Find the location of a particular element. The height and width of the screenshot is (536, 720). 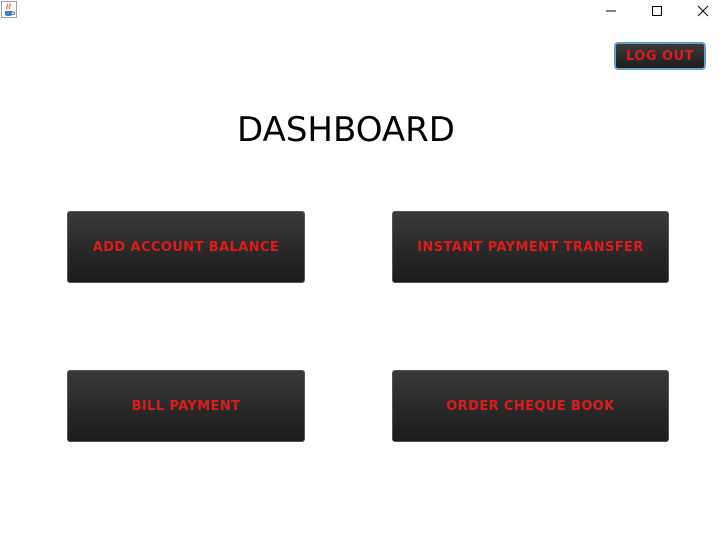

minimize-button is located at coordinates (611, 11).